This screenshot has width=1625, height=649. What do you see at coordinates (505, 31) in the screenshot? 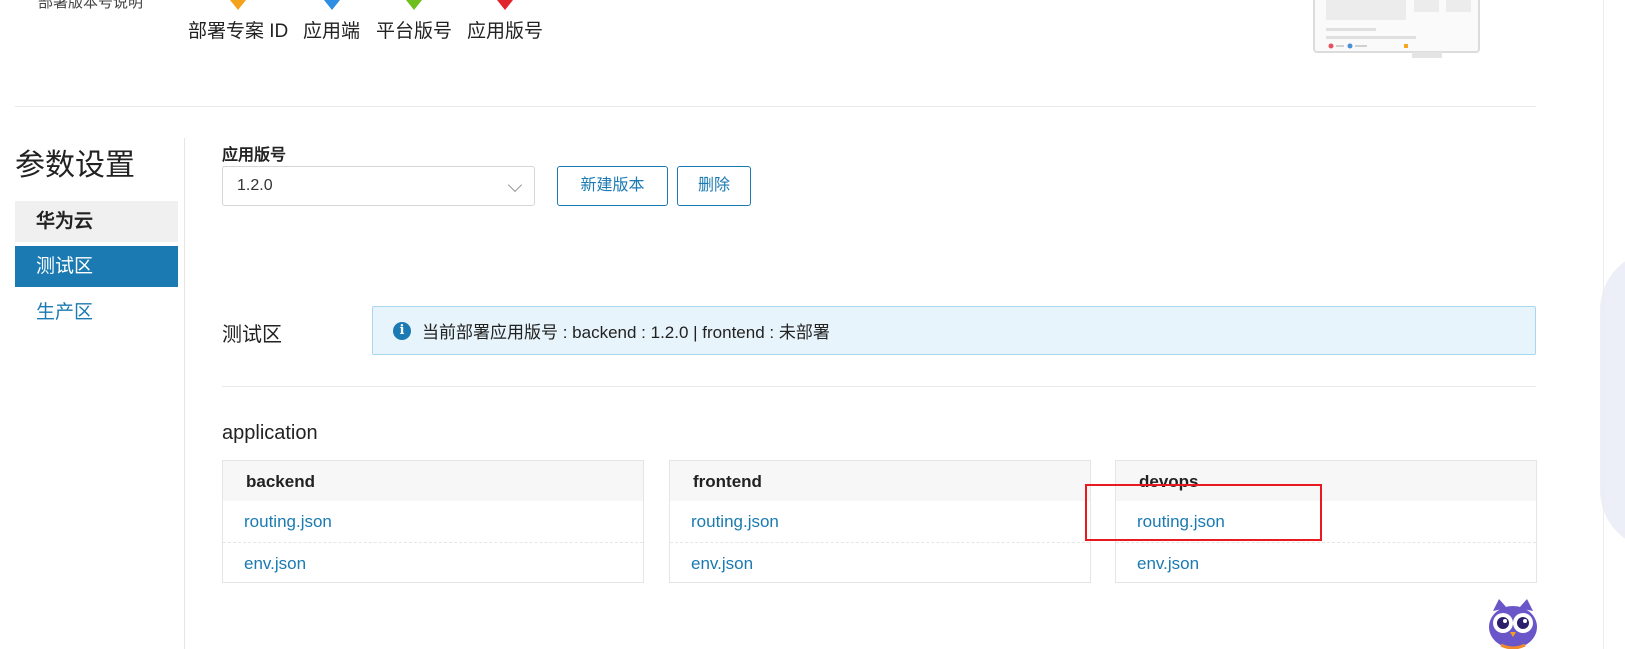
I see `legend-label: 应用版号` at bounding box center [505, 31].